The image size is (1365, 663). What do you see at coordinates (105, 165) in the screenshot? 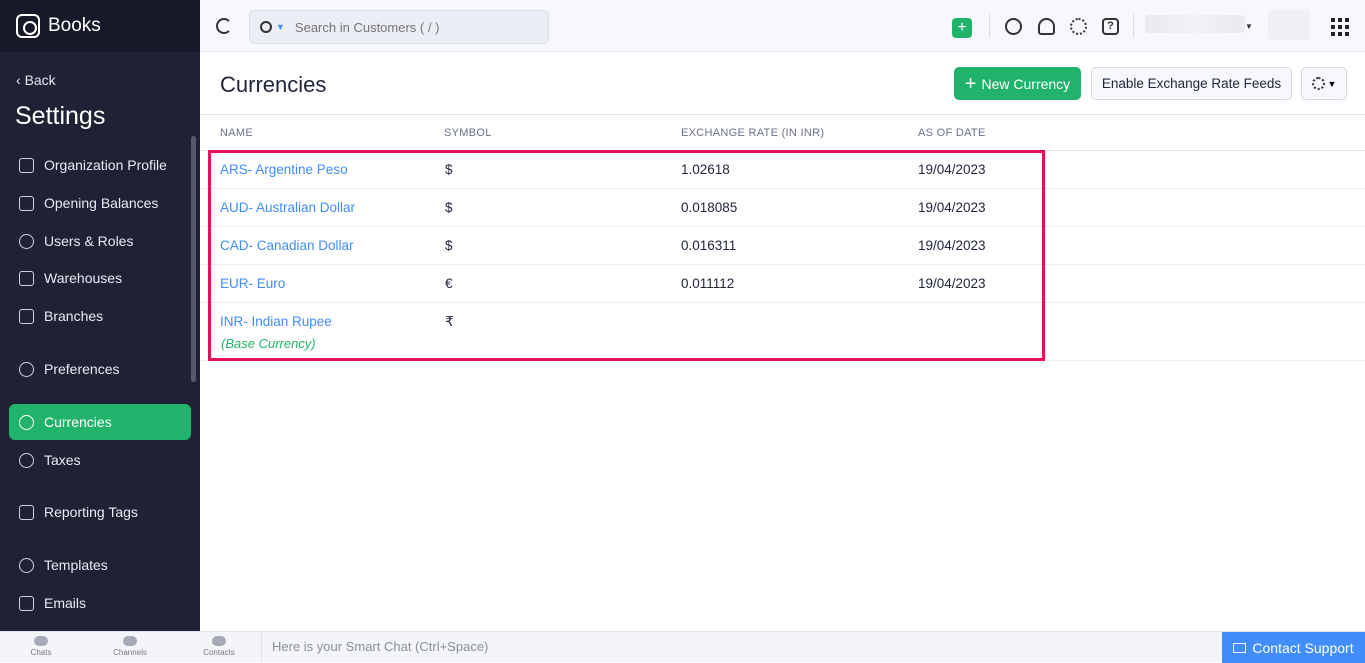
I see `sidebar-item-label: Organization Profile` at bounding box center [105, 165].